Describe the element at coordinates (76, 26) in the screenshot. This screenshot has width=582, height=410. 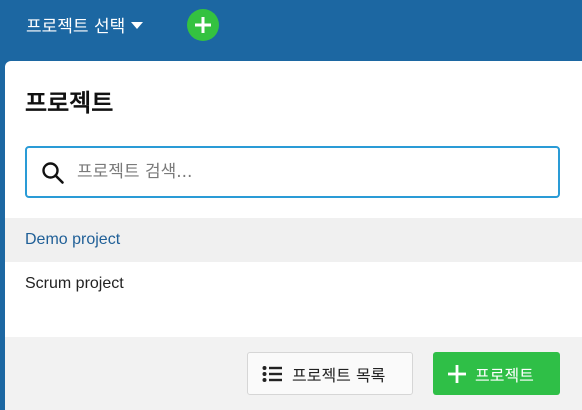
I see `project-select-label: 프로젝트 선택` at that location.